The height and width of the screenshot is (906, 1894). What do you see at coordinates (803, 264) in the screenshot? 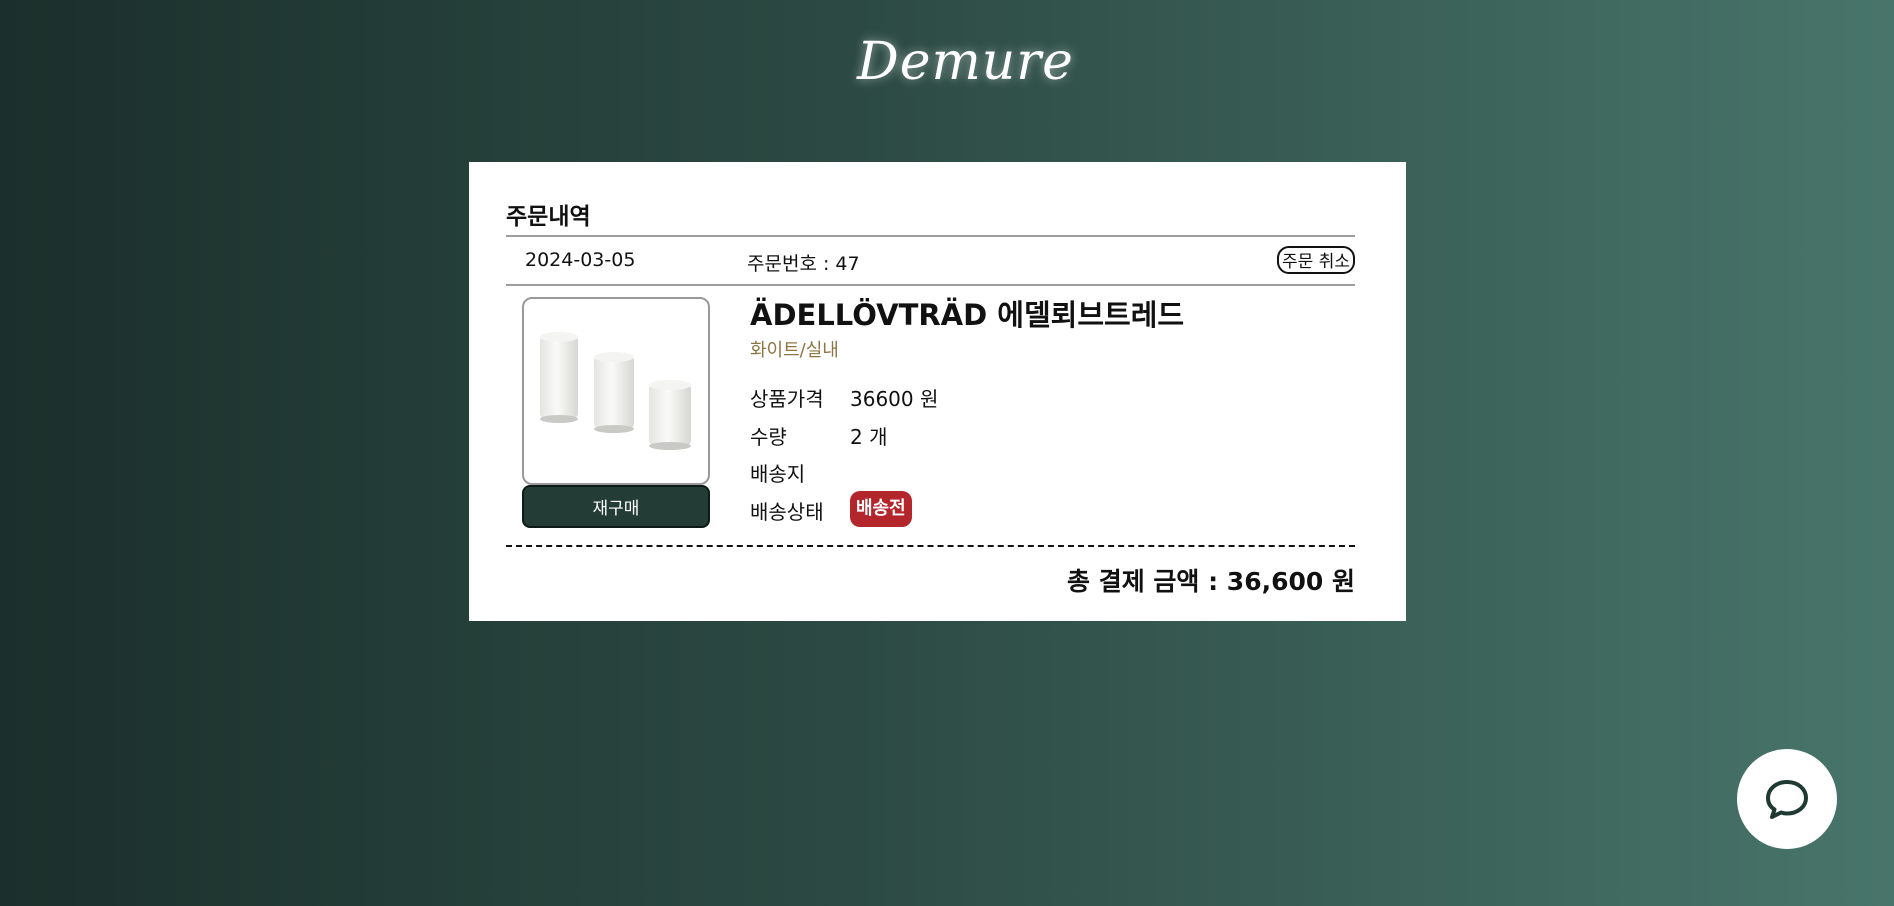
I see `order-number: 주문번호 : 47` at bounding box center [803, 264].